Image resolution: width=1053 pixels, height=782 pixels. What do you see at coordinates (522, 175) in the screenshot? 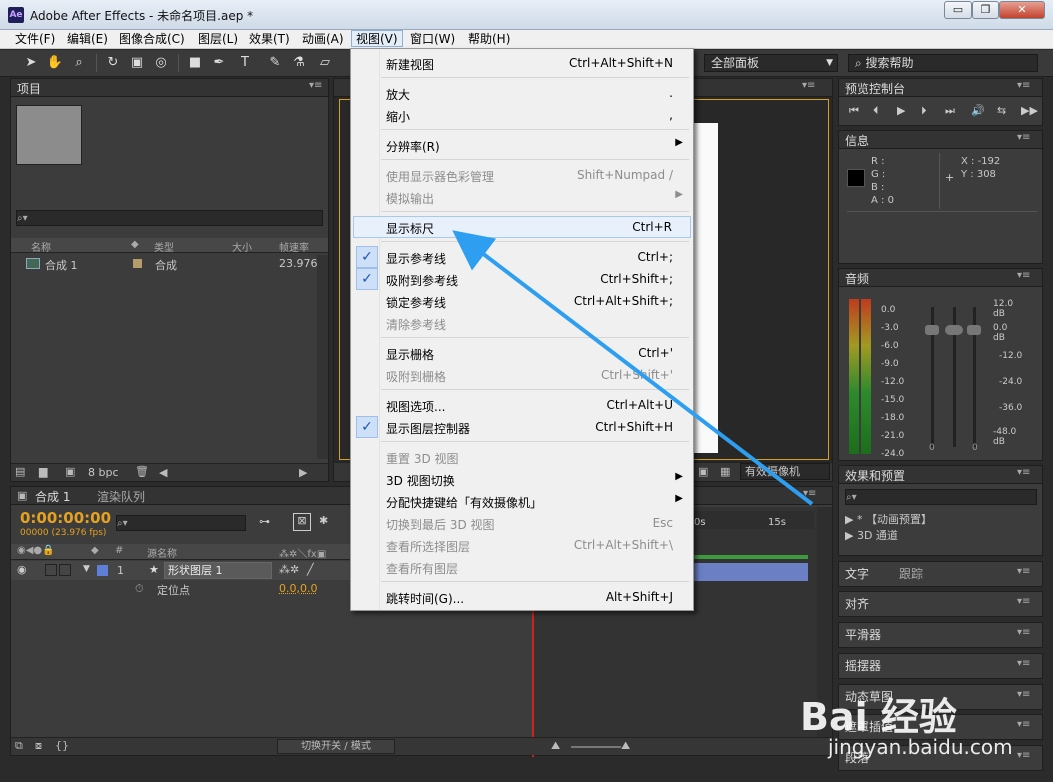
I see `menu-item-monitor-color: 使用显示器色彩管理 Shift+Numpad /` at bounding box center [522, 175].